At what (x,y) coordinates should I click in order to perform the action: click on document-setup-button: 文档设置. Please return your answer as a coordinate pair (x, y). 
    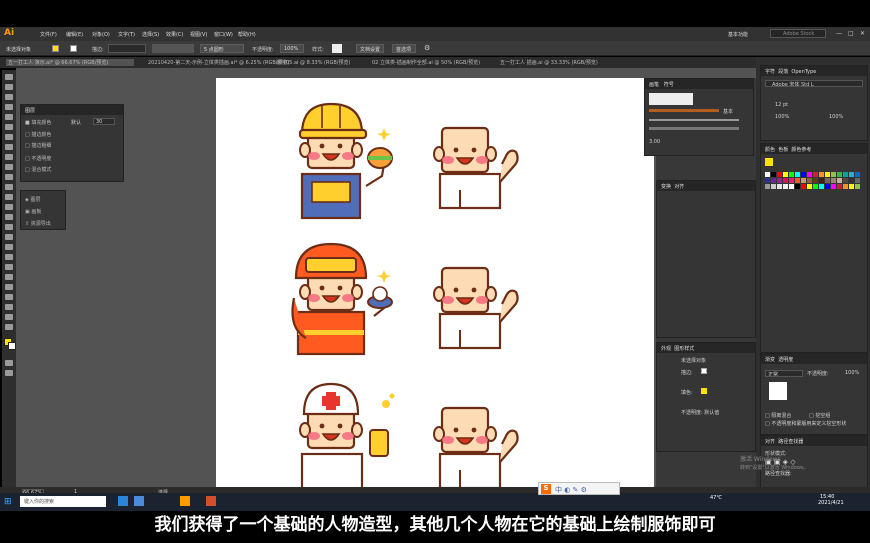
    Looking at the image, I should click on (370, 48).